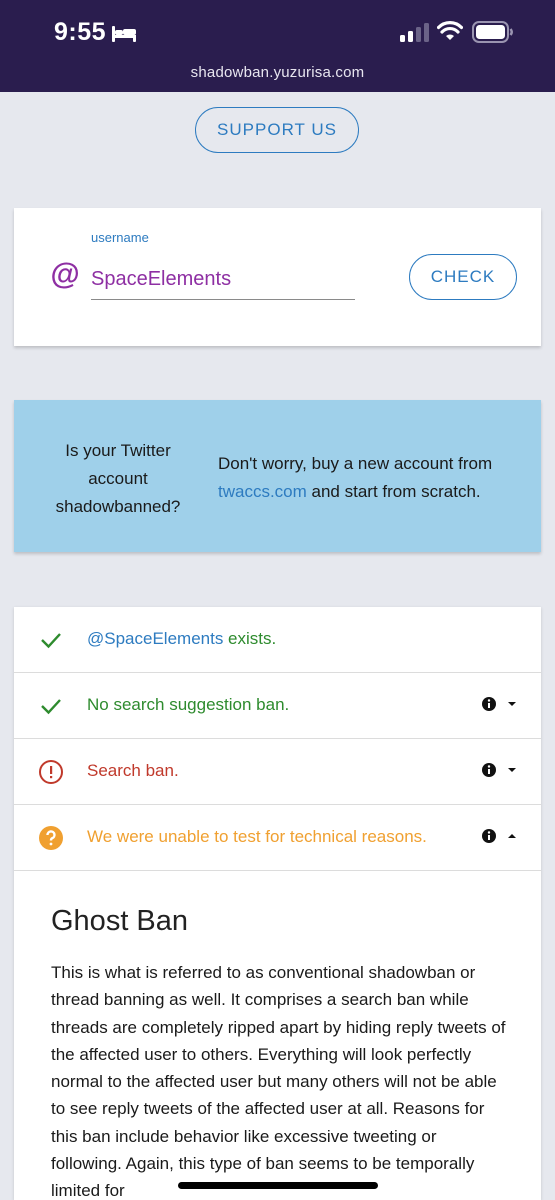 The width and height of the screenshot is (555, 1200). Describe the element at coordinates (450, 30) in the screenshot. I see `wifi-icon` at that location.